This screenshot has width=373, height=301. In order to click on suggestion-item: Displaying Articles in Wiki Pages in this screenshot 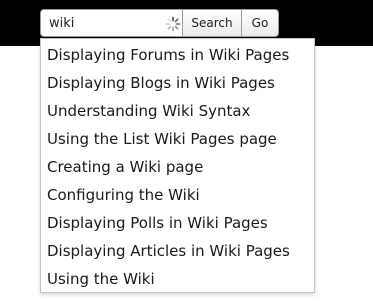, I will do `click(177, 251)`.